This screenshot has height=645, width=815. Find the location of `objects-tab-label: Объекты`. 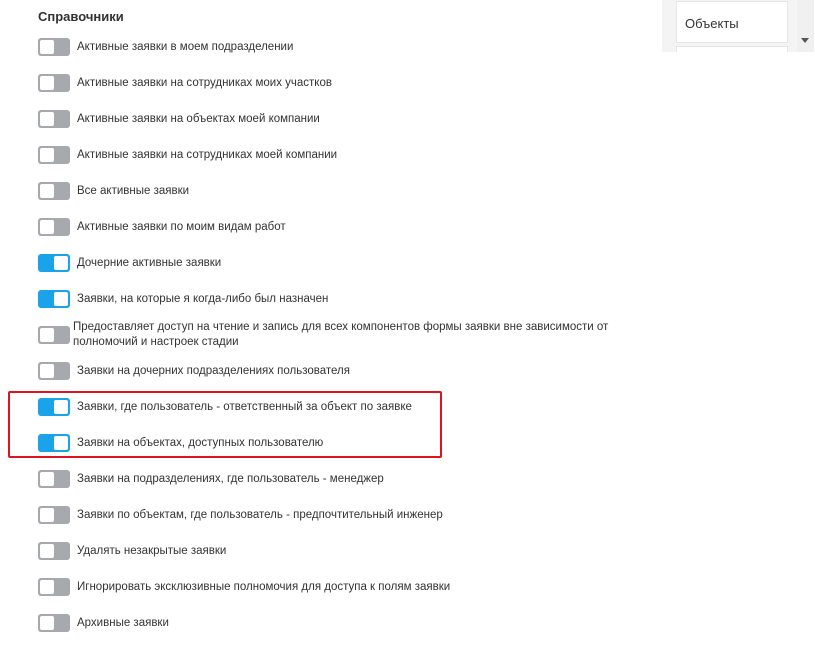

objects-tab-label: Объекты is located at coordinates (712, 23).